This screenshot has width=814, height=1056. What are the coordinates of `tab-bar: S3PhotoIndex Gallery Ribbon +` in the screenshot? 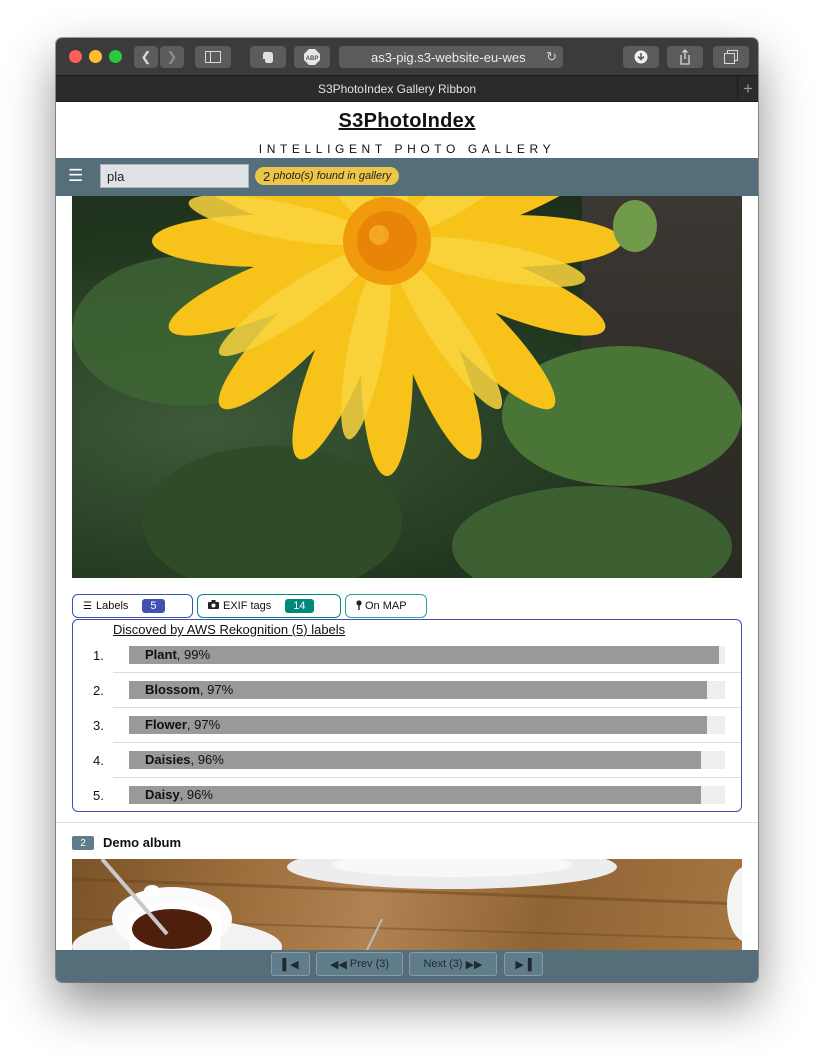 It's located at (407, 88).